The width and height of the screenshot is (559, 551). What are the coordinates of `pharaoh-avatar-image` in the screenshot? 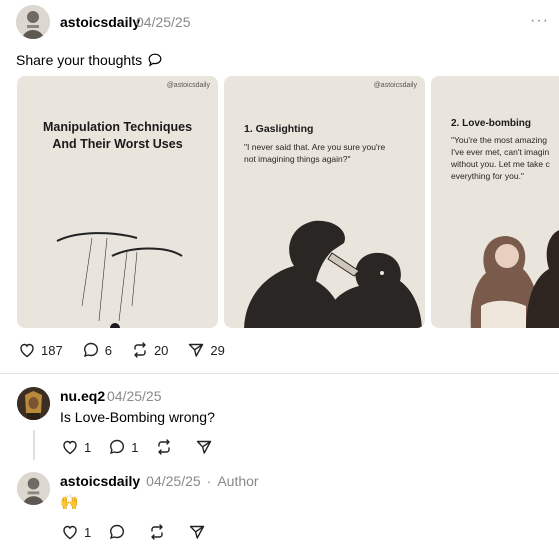 It's located at (33, 403).